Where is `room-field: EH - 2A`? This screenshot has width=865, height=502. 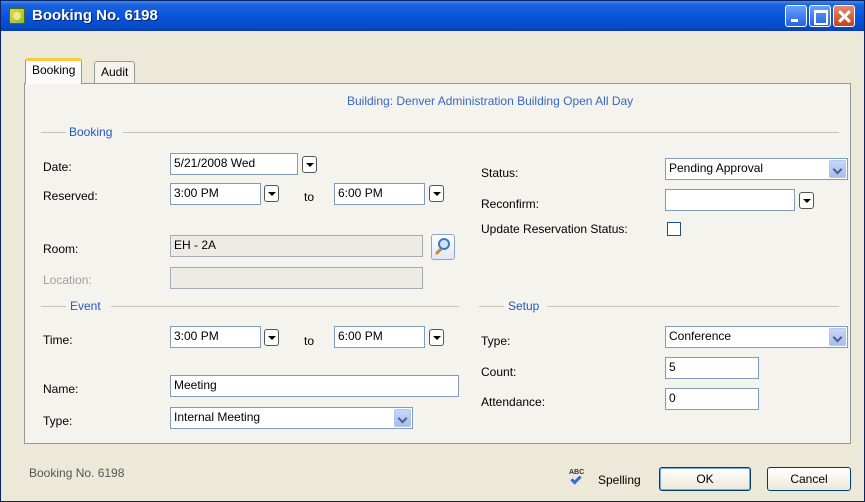
room-field: EH - 2A is located at coordinates (296, 246).